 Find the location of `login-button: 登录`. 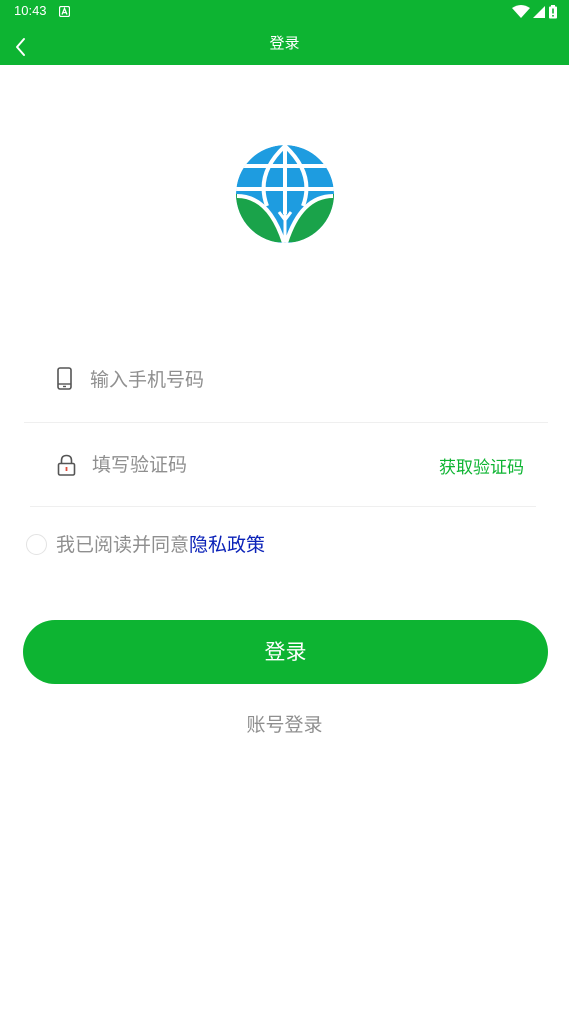

login-button: 登录 is located at coordinates (285, 652).